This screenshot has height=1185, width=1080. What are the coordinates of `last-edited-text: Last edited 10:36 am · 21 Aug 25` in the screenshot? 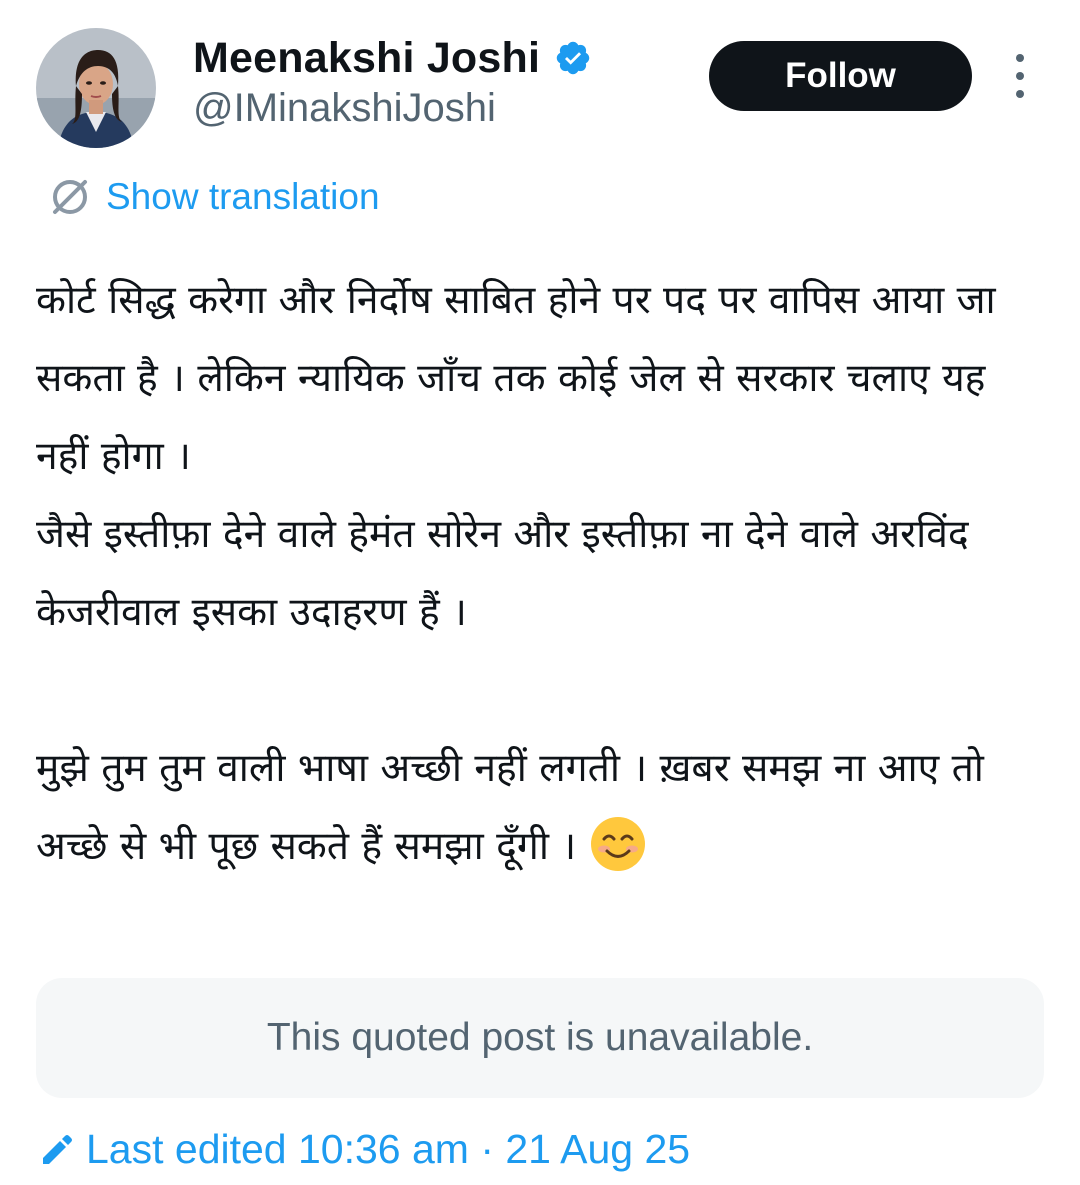 It's located at (388, 1148).